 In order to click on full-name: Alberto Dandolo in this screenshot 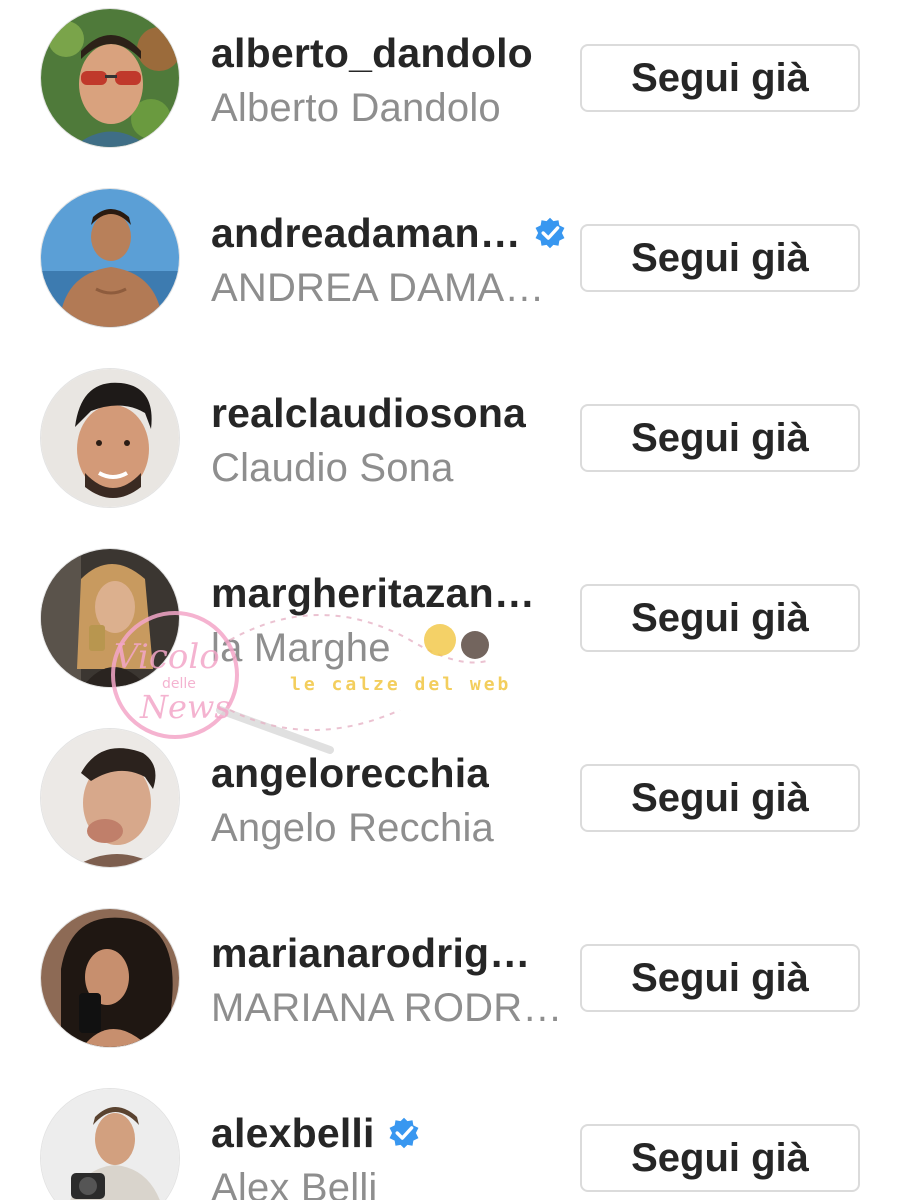, I will do `click(356, 108)`.